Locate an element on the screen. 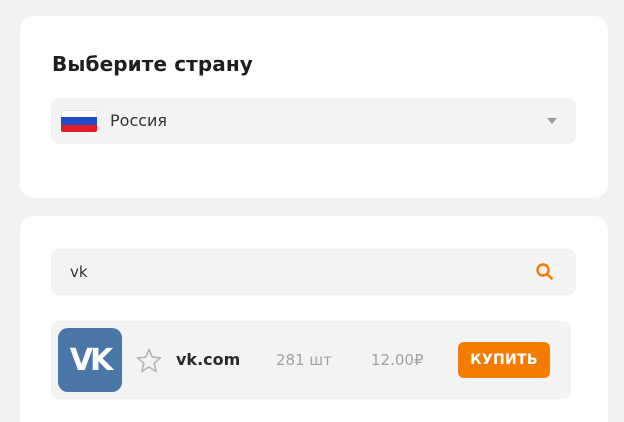 The width and height of the screenshot is (624, 422). service-name: vk.com is located at coordinates (208, 359).